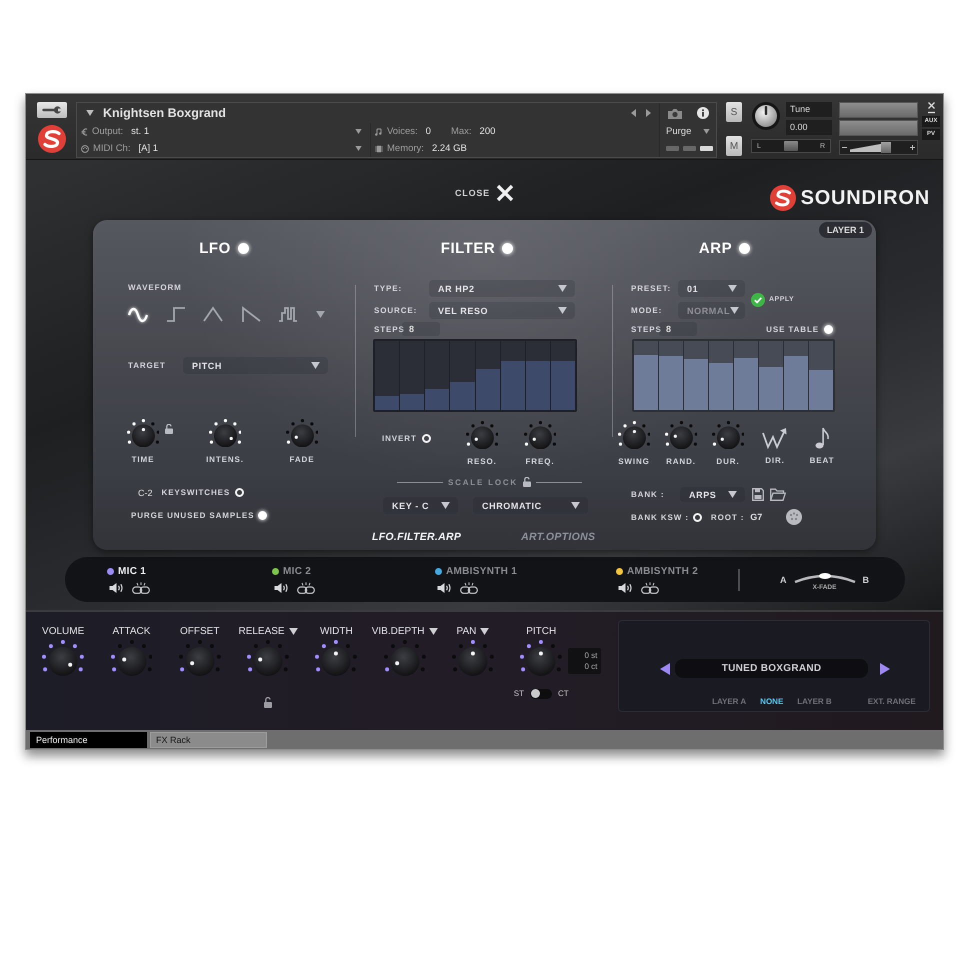  I want to click on round-port-icon, so click(794, 517).